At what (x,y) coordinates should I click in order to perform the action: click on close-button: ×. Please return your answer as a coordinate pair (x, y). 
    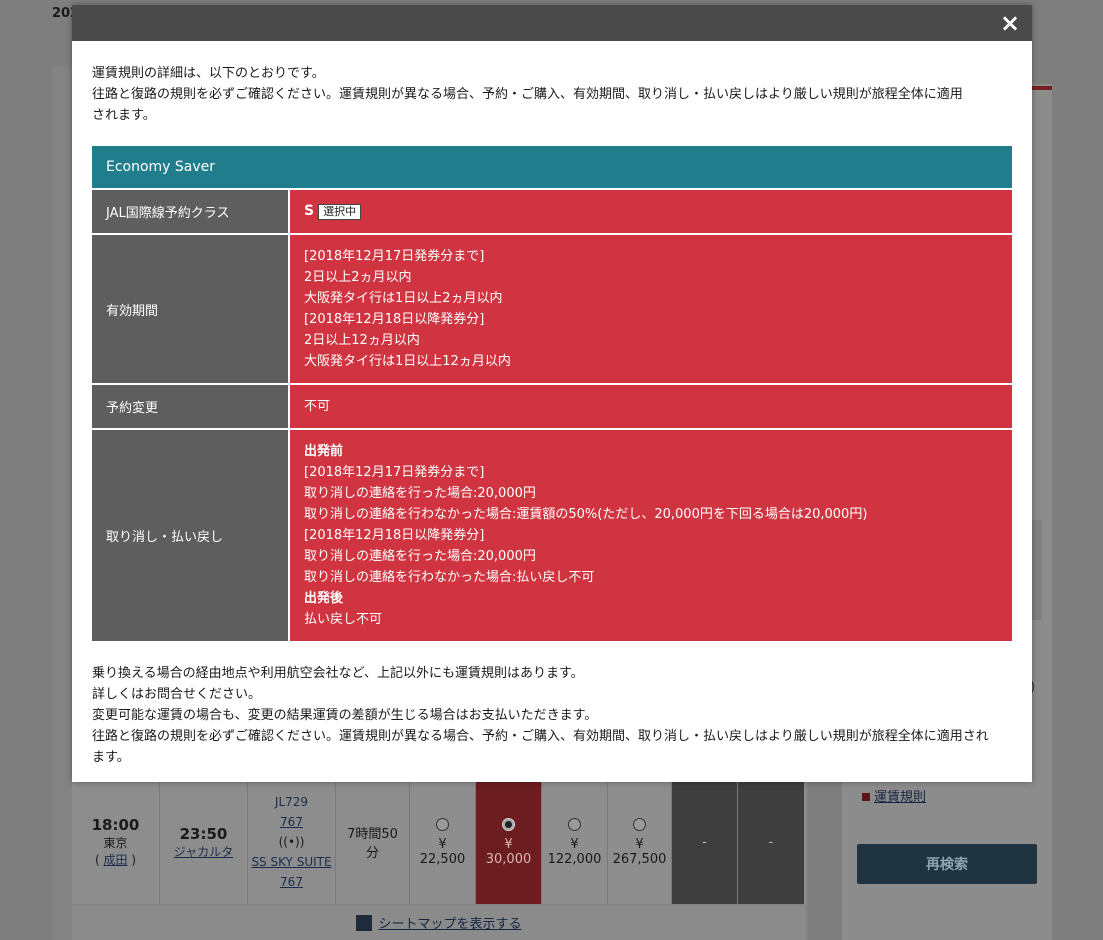
    Looking at the image, I should click on (1010, 23).